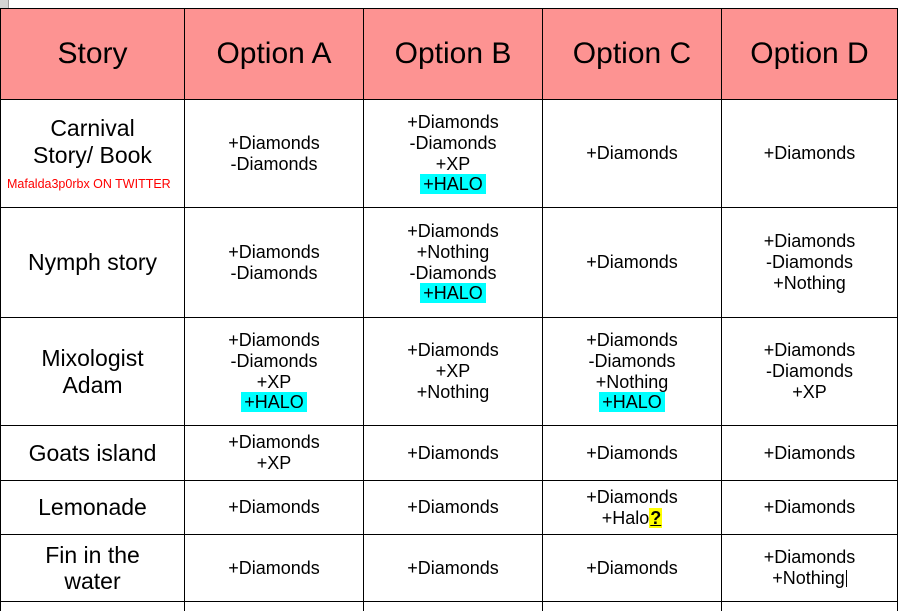  Describe the element at coordinates (809, 262) in the screenshot. I see `cell-nymph-option-d: +Diamonds -Diamonds +Nothing` at that location.